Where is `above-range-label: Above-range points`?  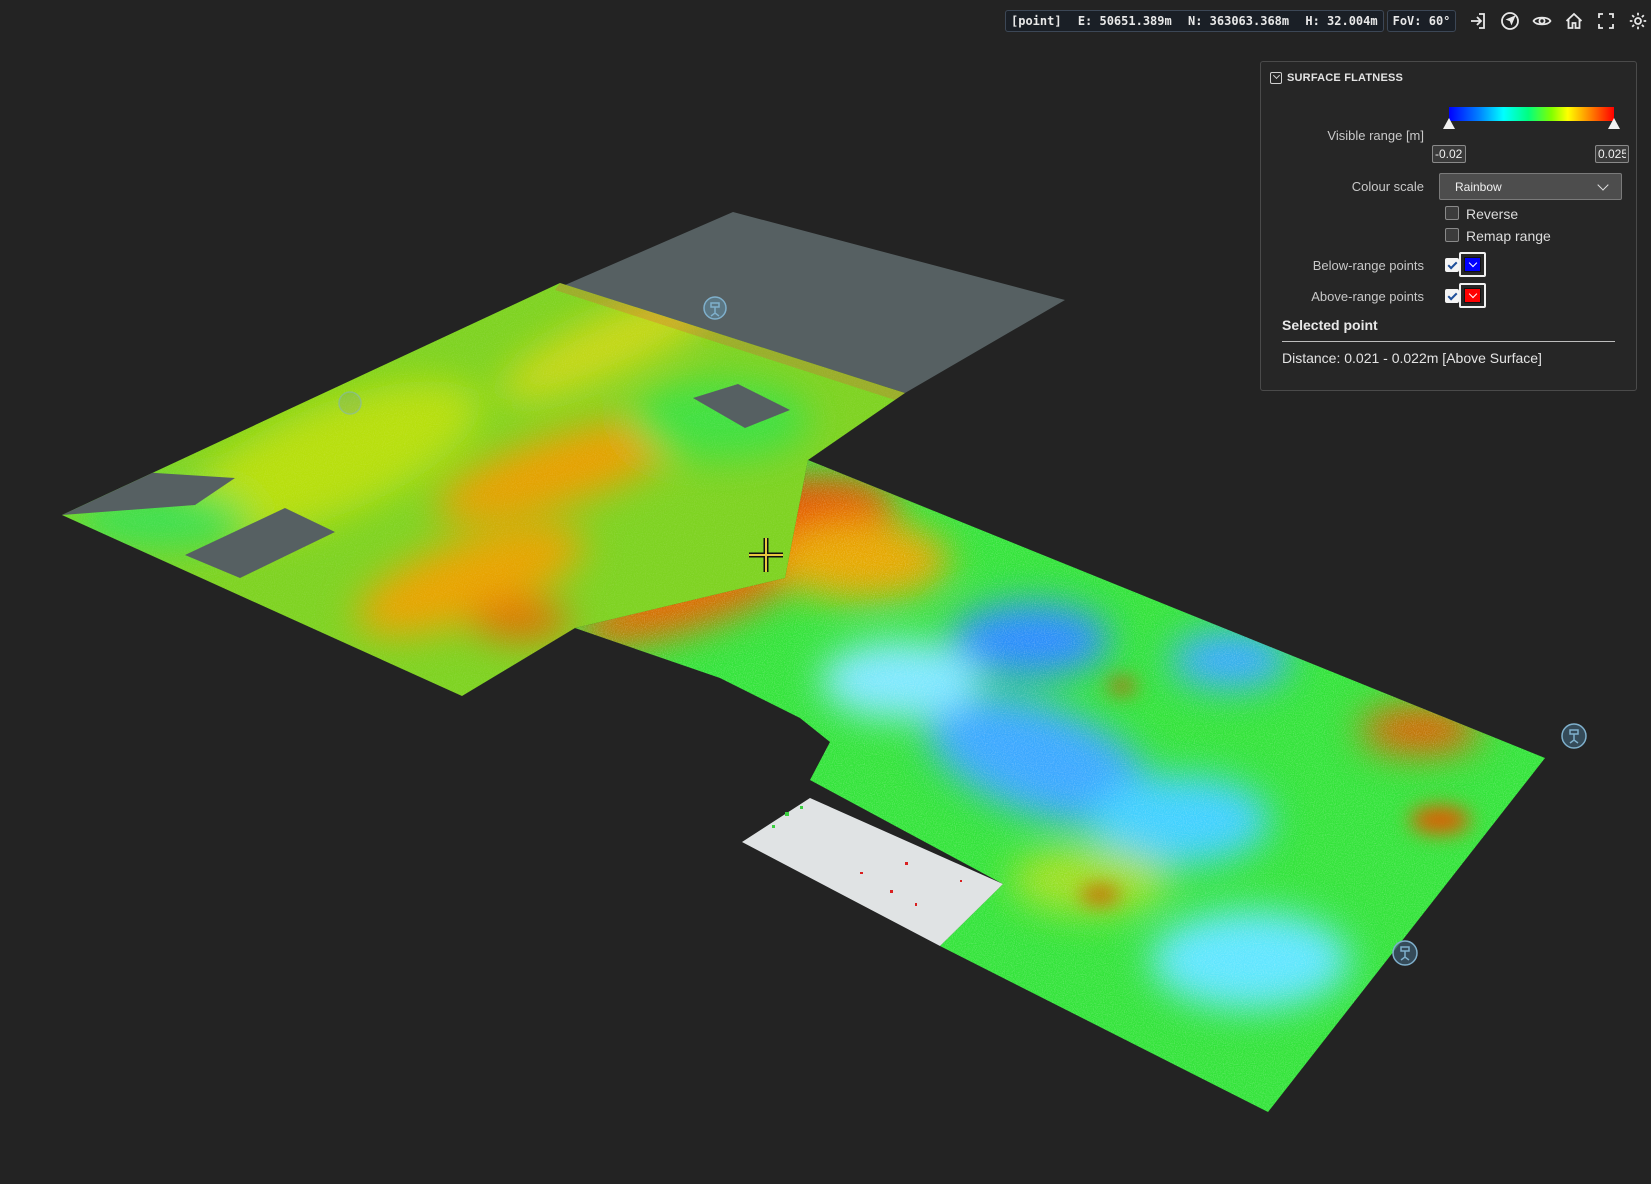
above-range-label: Above-range points is located at coordinates (1367, 296).